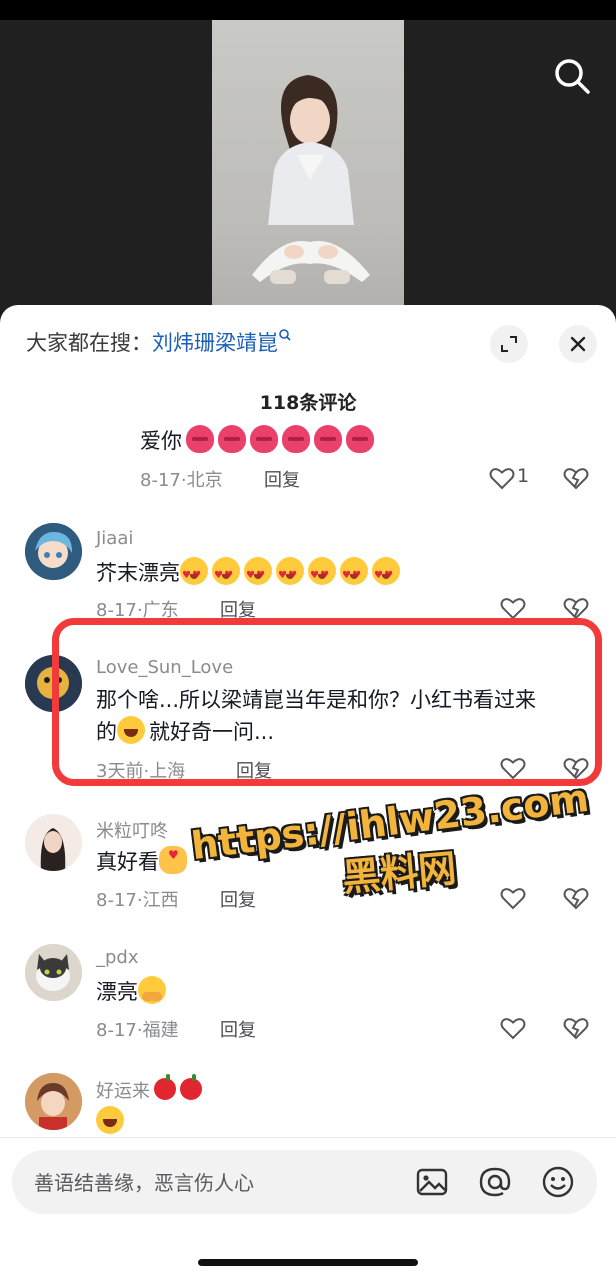 This screenshot has width=616, height=1280. Describe the element at coordinates (127, 862) in the screenshot. I see `comment-text-content: 真好看` at that location.